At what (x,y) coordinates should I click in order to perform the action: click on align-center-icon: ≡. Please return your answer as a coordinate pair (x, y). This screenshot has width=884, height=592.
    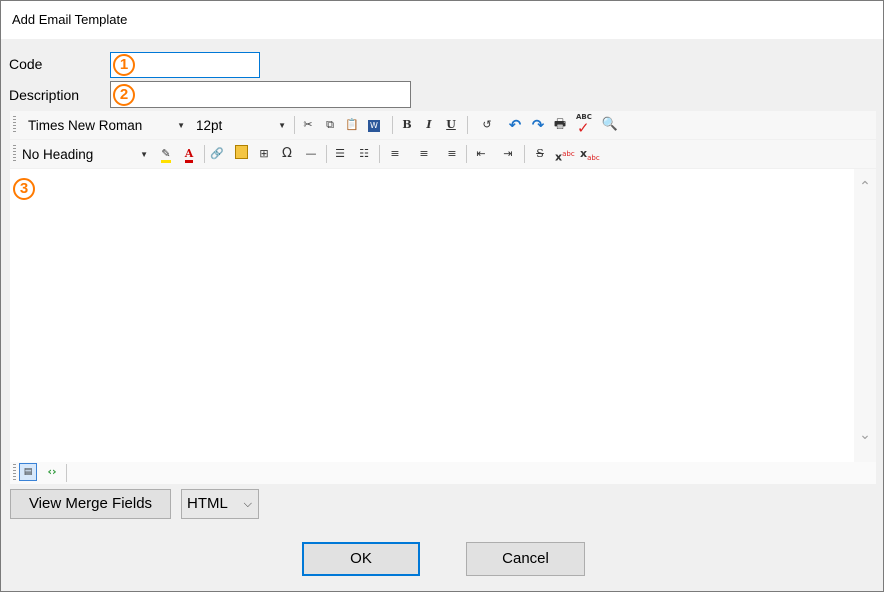
    Looking at the image, I should click on (424, 154).